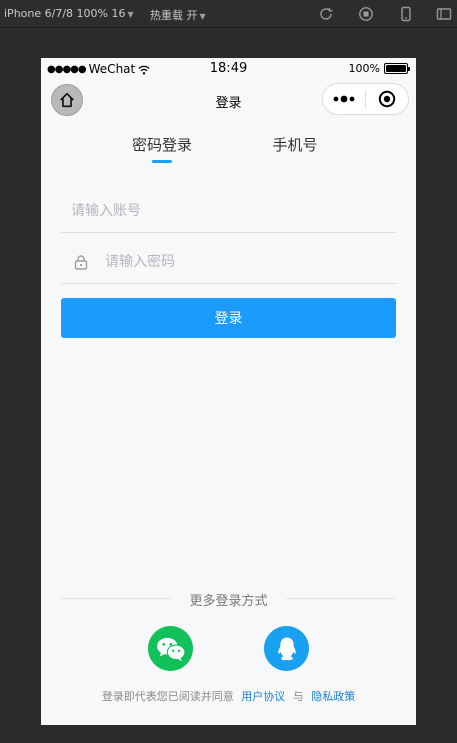  What do you see at coordinates (81, 262) in the screenshot?
I see `lock-icon` at bounding box center [81, 262].